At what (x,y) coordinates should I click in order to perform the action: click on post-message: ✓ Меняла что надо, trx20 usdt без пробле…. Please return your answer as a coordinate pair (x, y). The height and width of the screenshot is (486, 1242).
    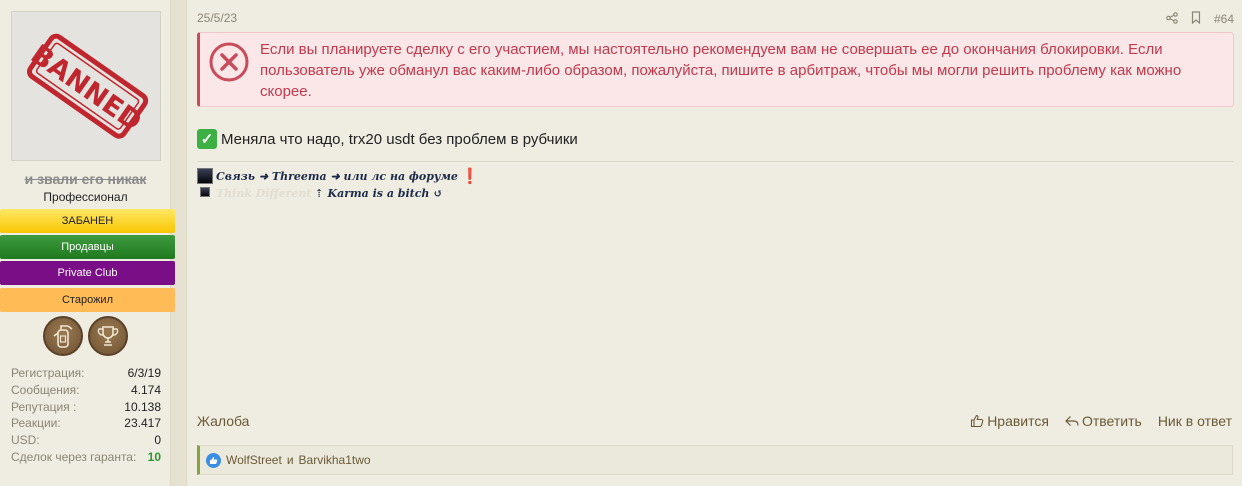
    Looking at the image, I should click on (387, 139).